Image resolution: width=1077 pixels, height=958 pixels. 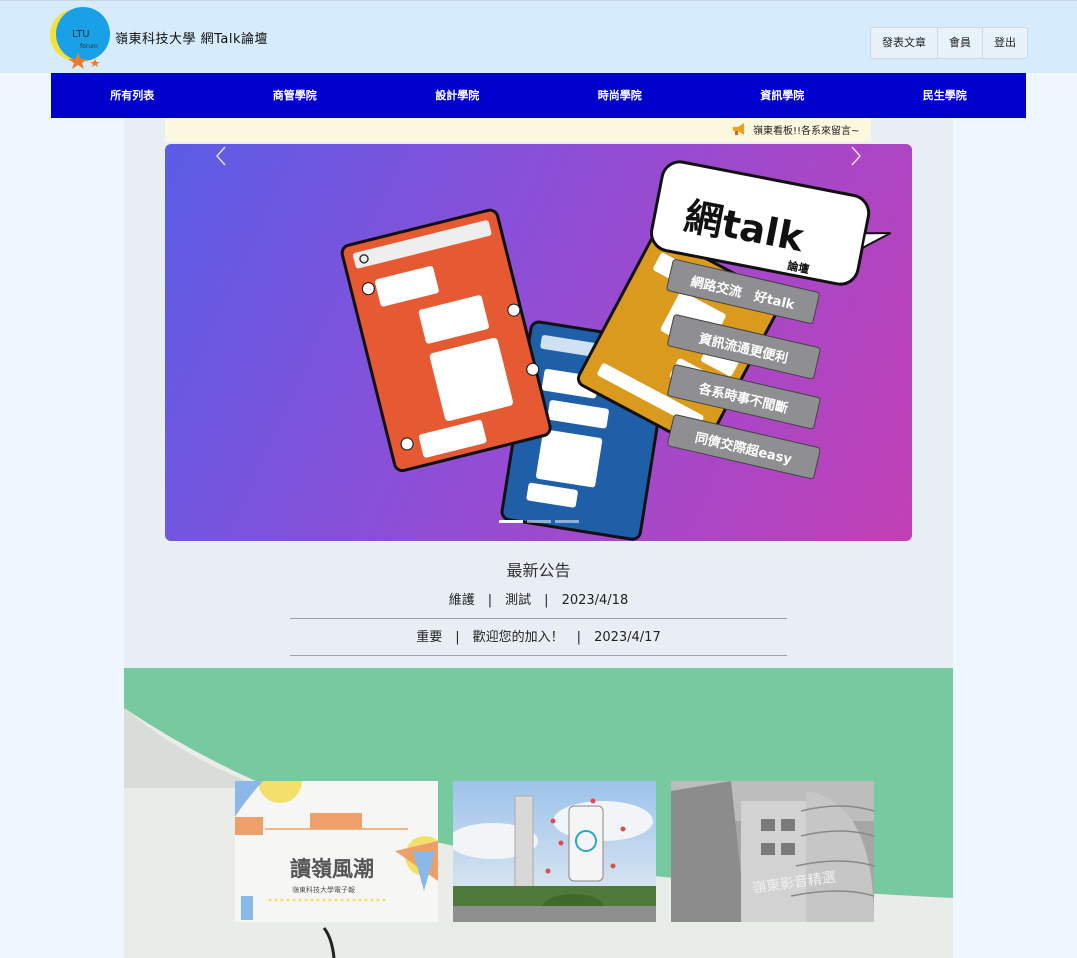 What do you see at coordinates (960, 43) in the screenshot?
I see `member-button: 會員` at bounding box center [960, 43].